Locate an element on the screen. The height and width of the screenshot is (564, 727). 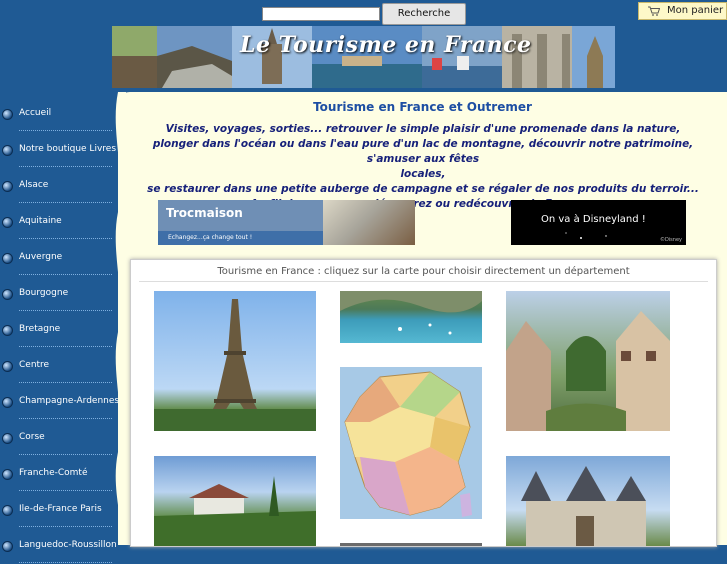
sidebar-item-label: Ile-de-France Paris is located at coordinates (60, 509).